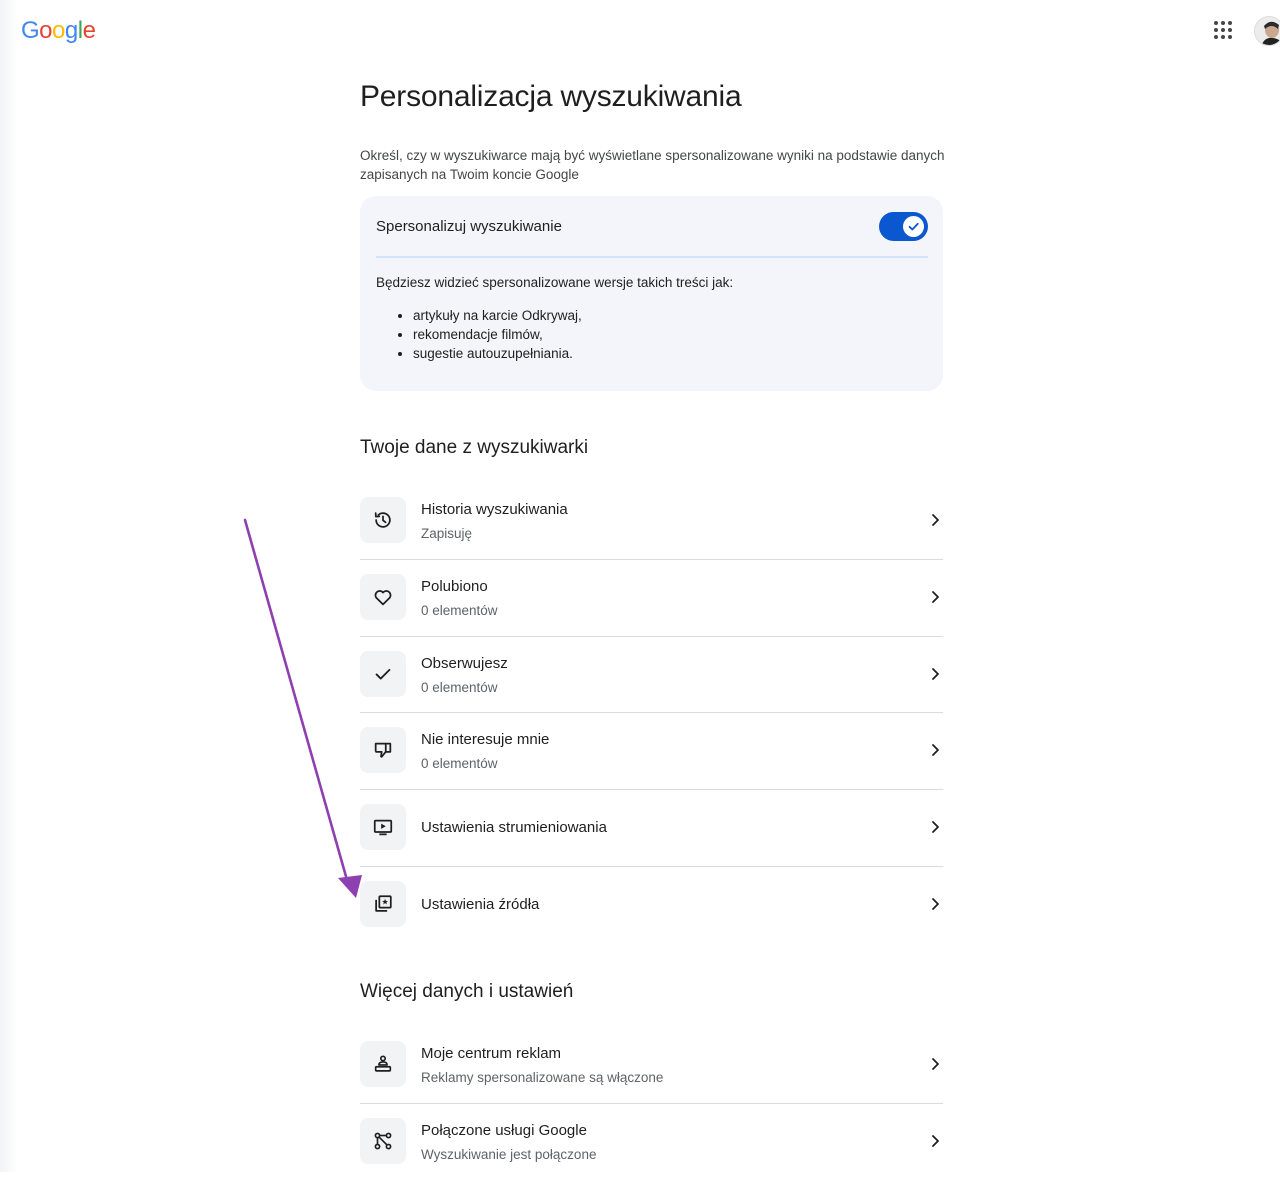 Image resolution: width=1280 pixels, height=1180 pixels. I want to click on apps-grid-icon, so click(1223, 30).